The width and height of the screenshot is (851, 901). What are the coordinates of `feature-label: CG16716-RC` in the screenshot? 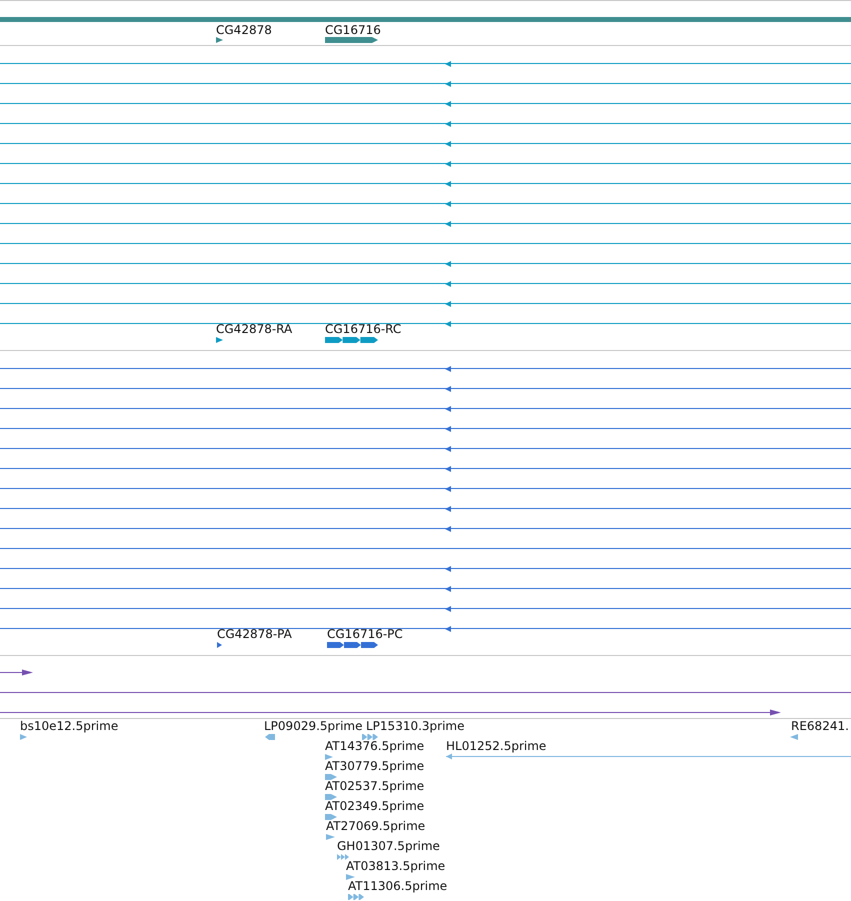 It's located at (363, 329).